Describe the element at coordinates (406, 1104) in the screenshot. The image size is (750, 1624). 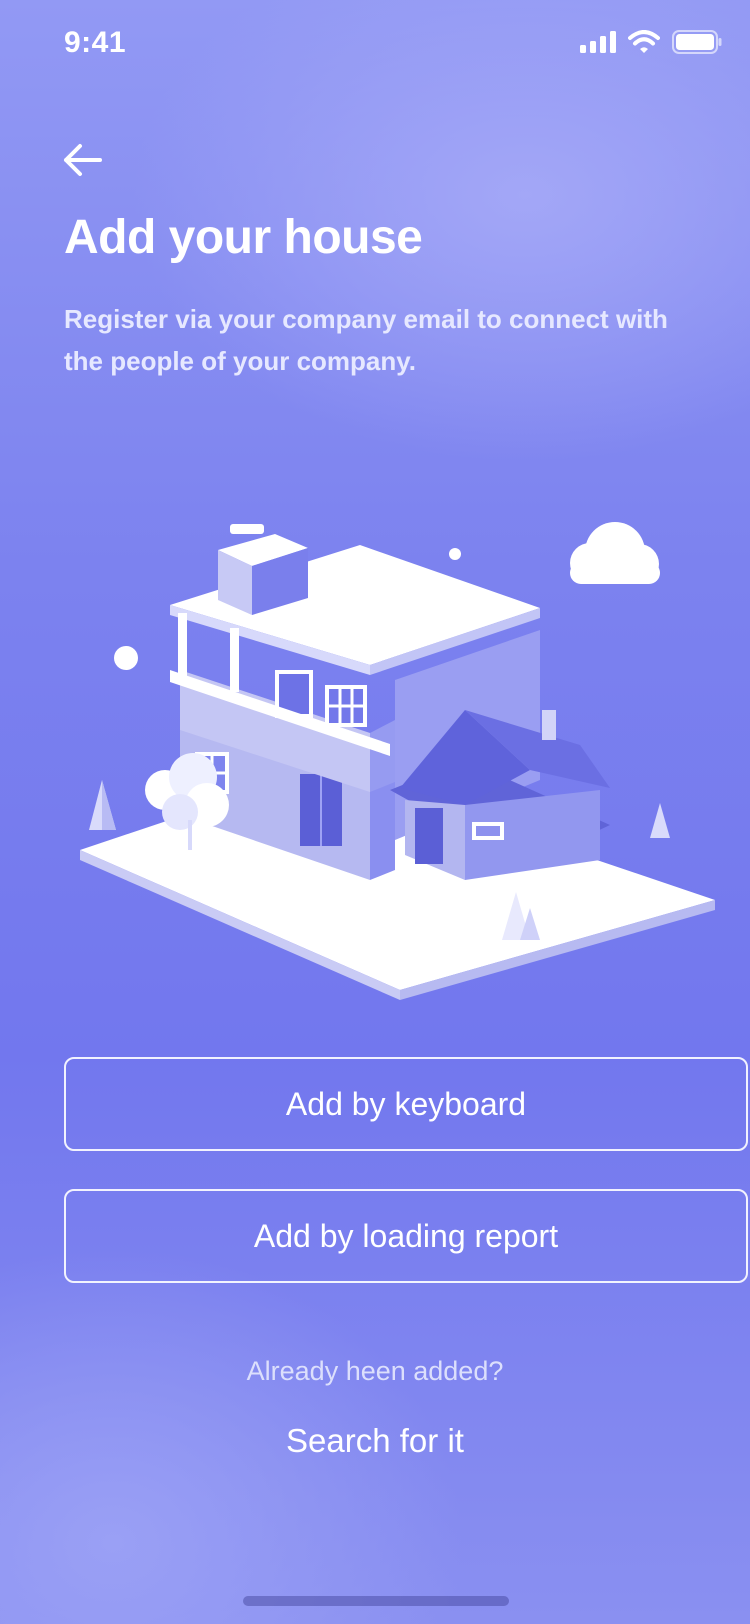
I see `add-by-keyboard-button: Add by keyboard` at that location.